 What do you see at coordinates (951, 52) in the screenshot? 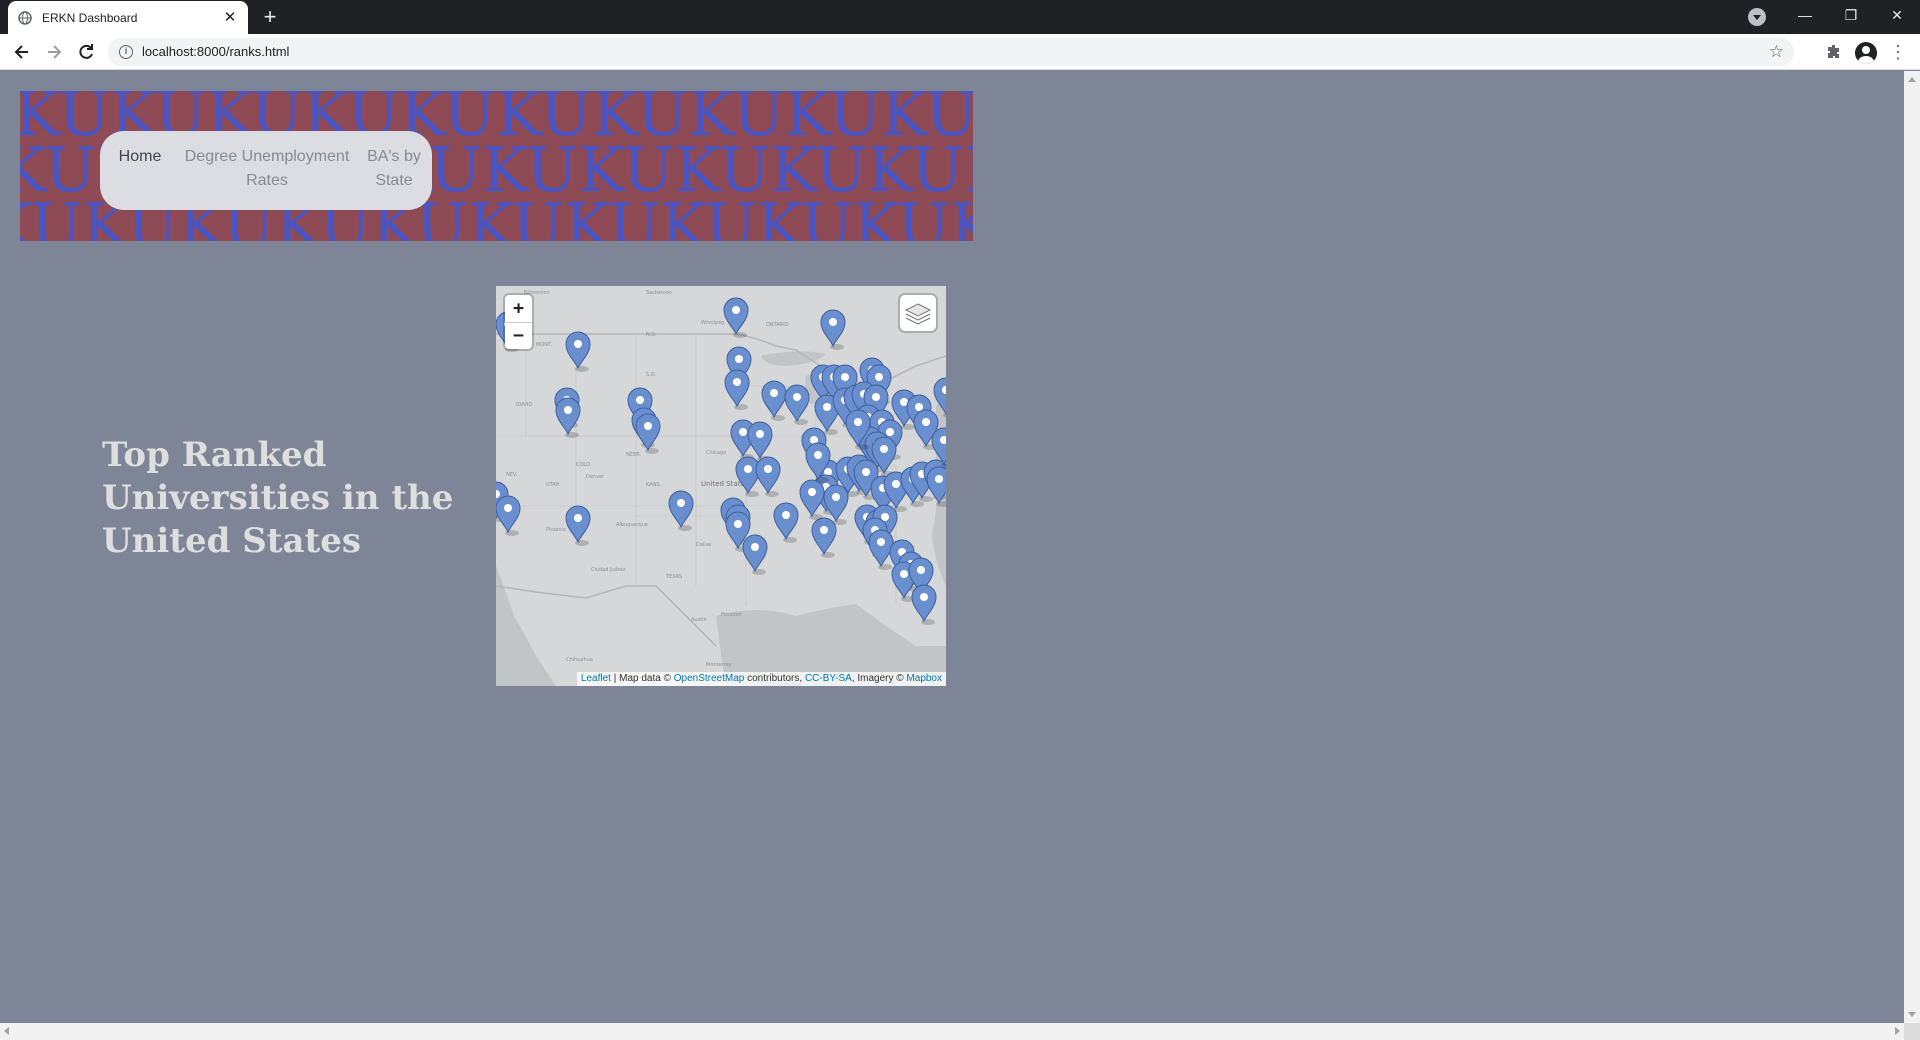
I see `address-bar: i localhost:8000/ranks.html ☆` at bounding box center [951, 52].